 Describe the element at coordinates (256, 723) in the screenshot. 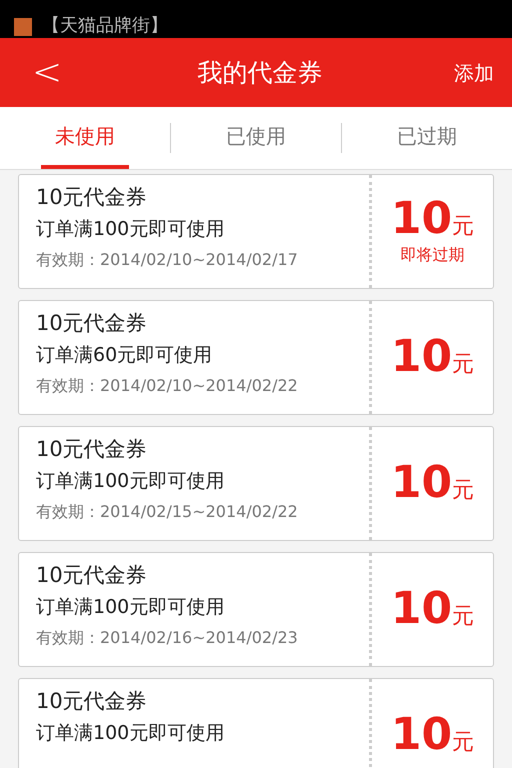

I see `coupon-card: 10元代金券 订单满100元即可使用 10元` at that location.